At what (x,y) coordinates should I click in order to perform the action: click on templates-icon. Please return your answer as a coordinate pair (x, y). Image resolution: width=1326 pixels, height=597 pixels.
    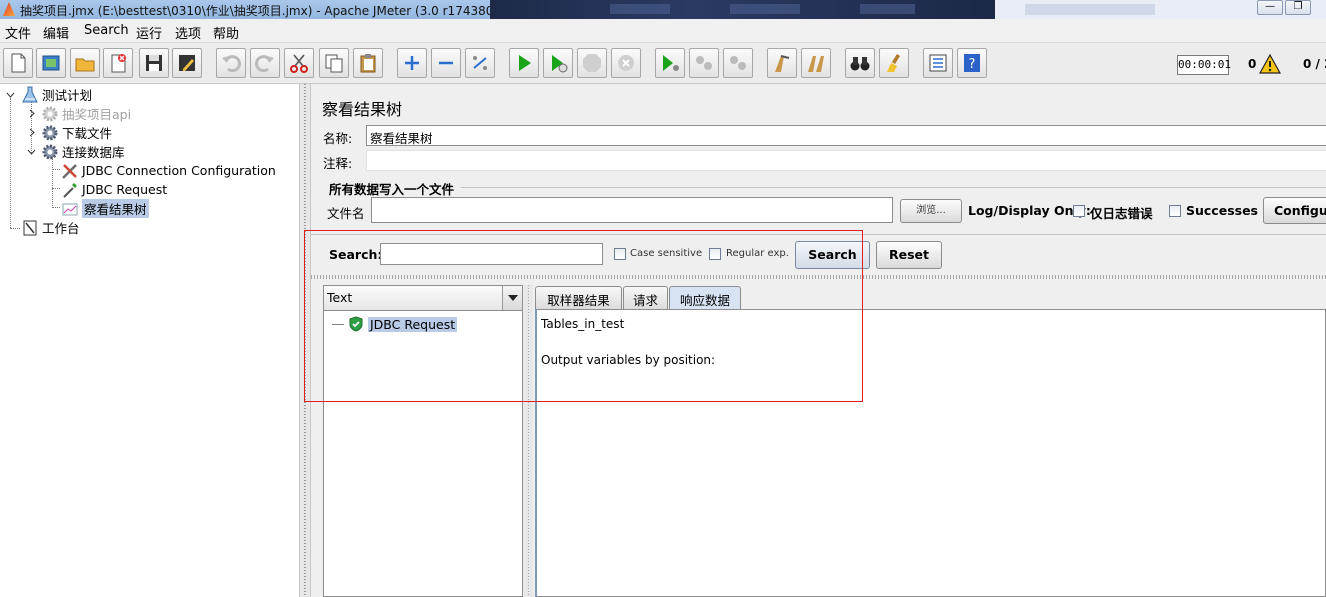
    Looking at the image, I should click on (51, 63).